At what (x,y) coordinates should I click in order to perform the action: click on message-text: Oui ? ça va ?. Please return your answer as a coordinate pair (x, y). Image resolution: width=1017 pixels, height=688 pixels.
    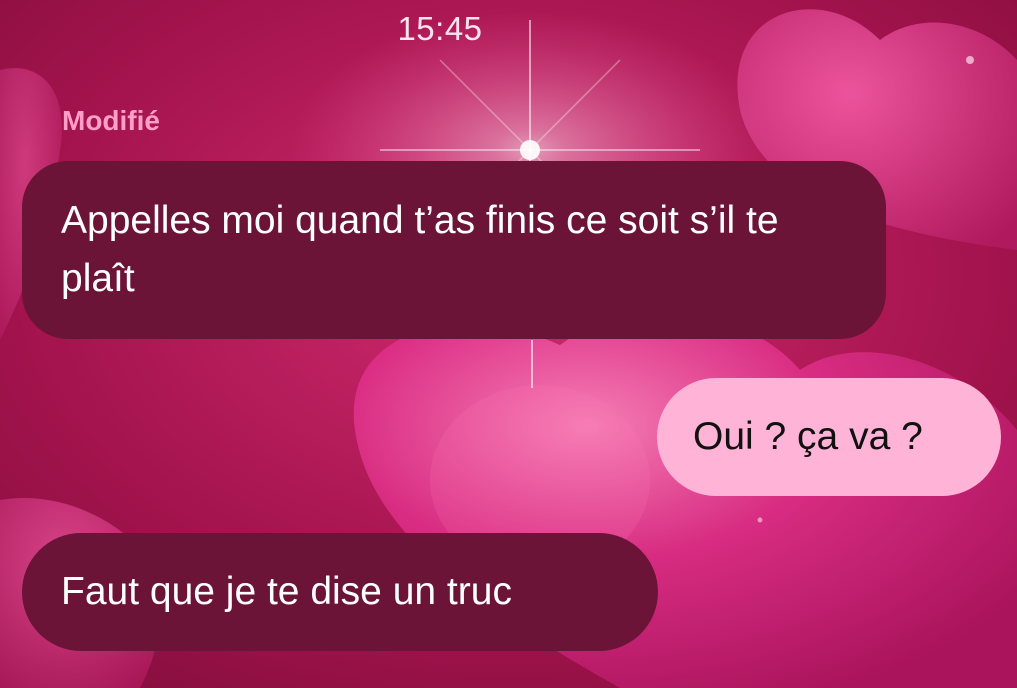
    Looking at the image, I should click on (808, 436).